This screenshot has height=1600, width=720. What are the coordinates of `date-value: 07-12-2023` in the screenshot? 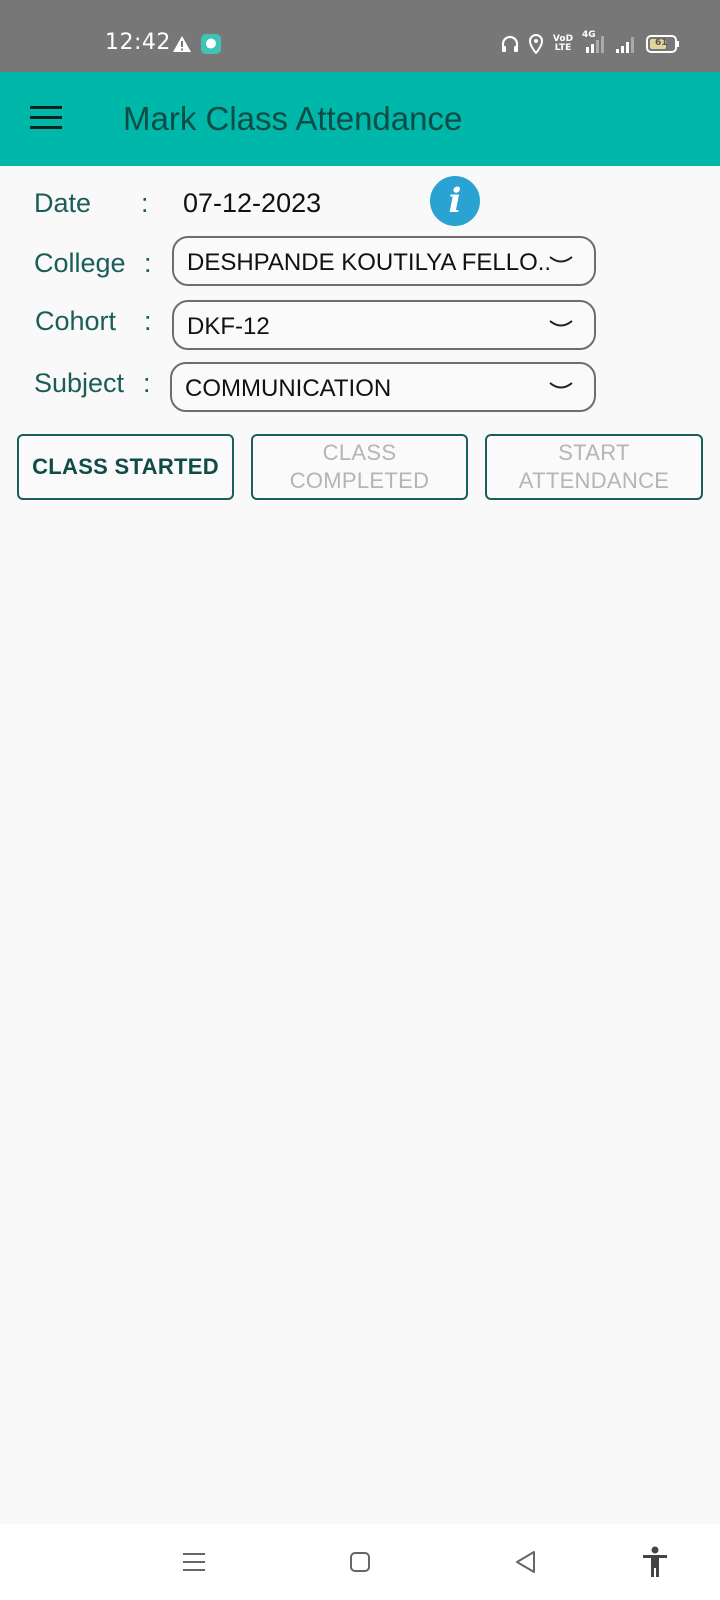 It's located at (252, 203).